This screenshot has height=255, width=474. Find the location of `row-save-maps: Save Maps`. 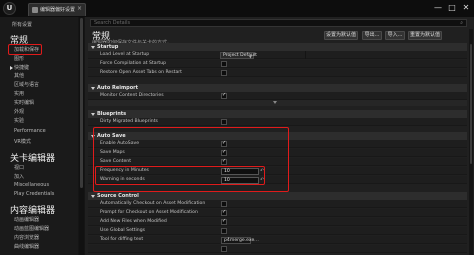

row-save-maps: Save Maps is located at coordinates (277, 153).